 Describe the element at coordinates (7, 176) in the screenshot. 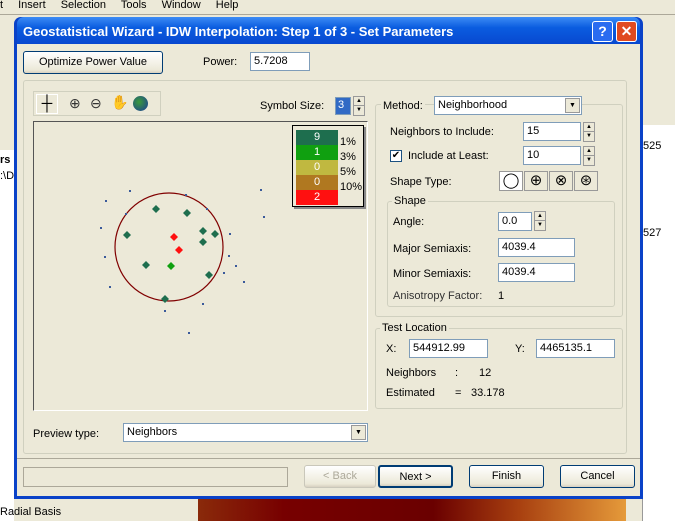

I see `toc-path: :\D` at that location.